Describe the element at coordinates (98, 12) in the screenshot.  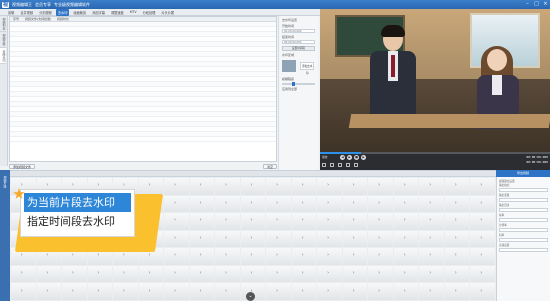
I see `menu-item: 添加字幕` at that location.